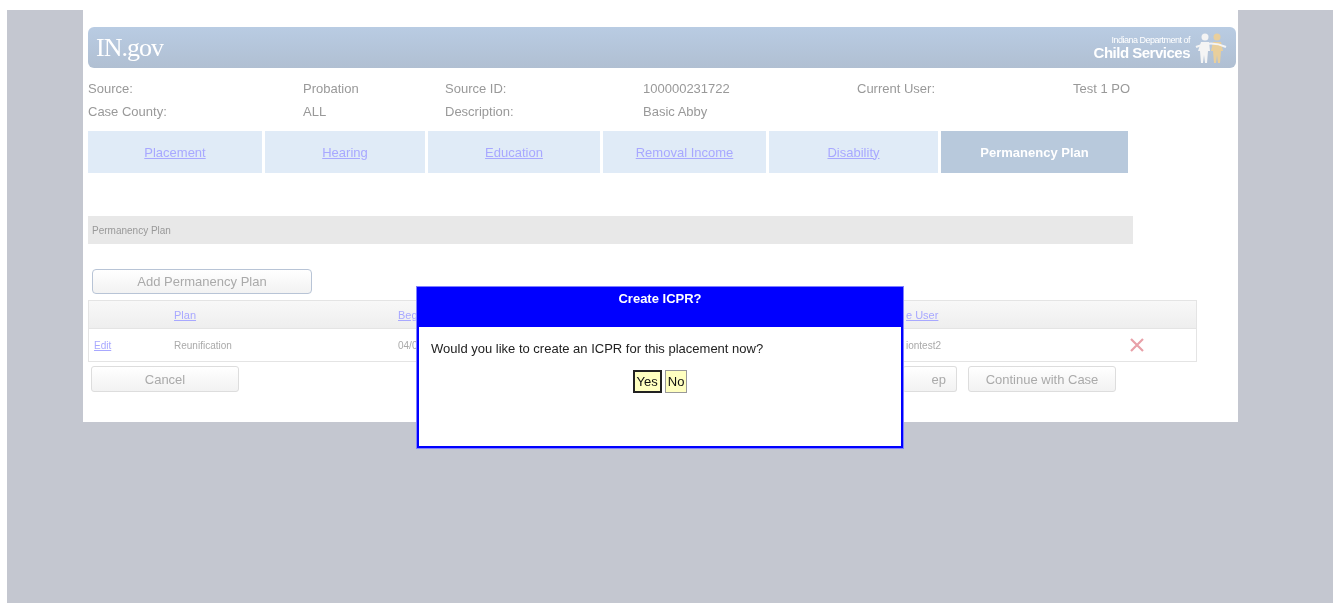  I want to click on column-header: Plan, so click(185, 314).